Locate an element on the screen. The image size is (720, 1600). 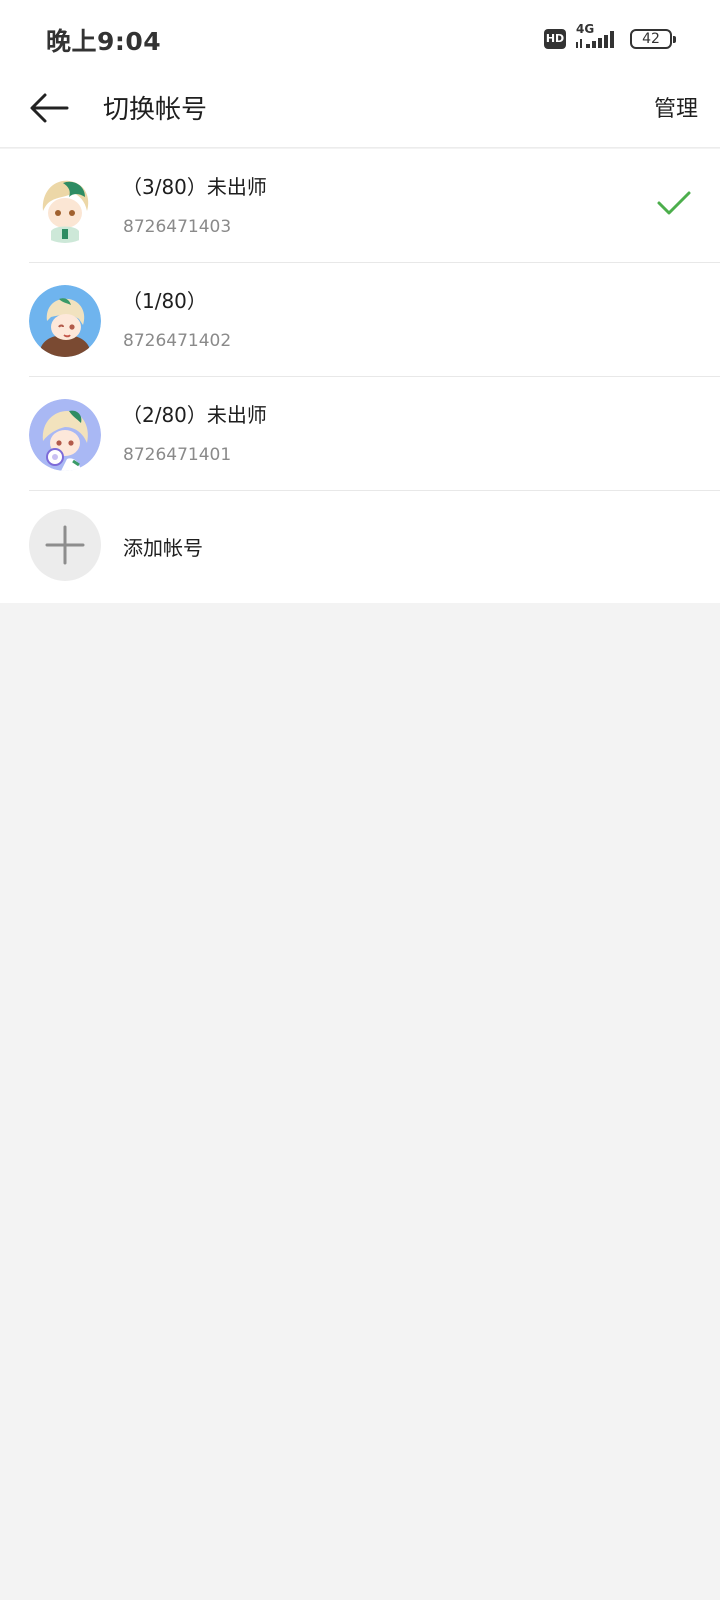
add-account-row: 添加帐号 is located at coordinates (360, 547).